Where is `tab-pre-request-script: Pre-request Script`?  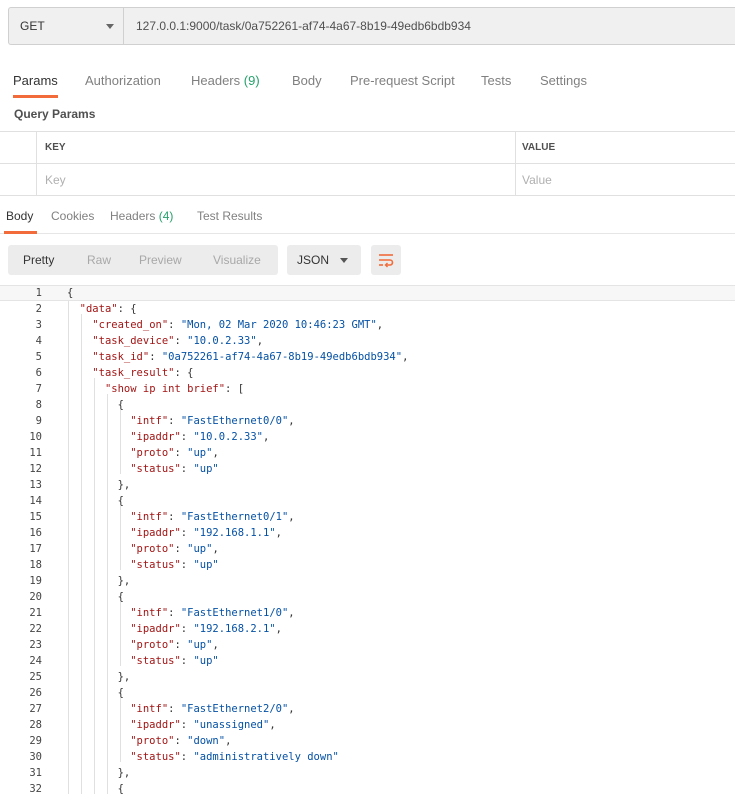
tab-pre-request-script: Pre-request Script is located at coordinates (402, 81).